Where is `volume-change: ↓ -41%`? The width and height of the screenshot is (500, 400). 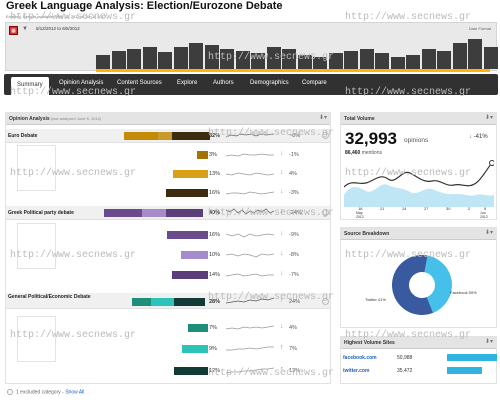 volume-change: ↓ -41% is located at coordinates (478, 137).